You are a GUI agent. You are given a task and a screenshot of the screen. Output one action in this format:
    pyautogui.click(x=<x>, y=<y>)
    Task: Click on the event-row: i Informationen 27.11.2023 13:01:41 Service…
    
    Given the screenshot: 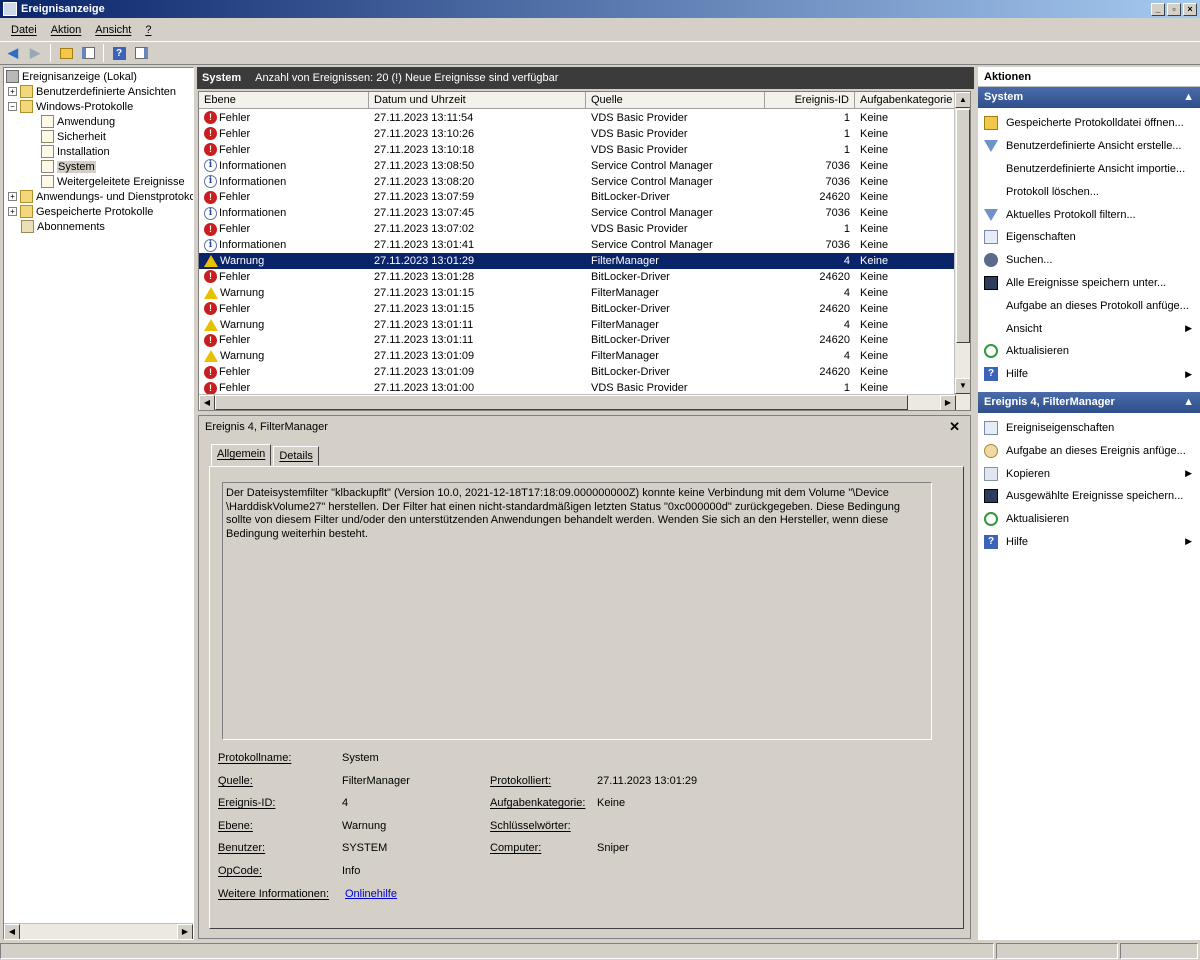 What is the action you would take?
    pyautogui.click(x=577, y=245)
    